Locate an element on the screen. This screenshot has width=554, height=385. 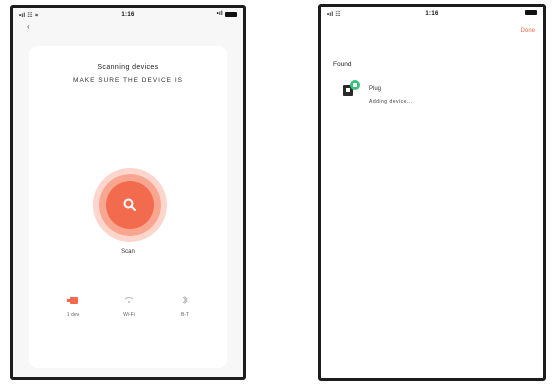
option-label: Wi-Fi is located at coordinates (129, 315).